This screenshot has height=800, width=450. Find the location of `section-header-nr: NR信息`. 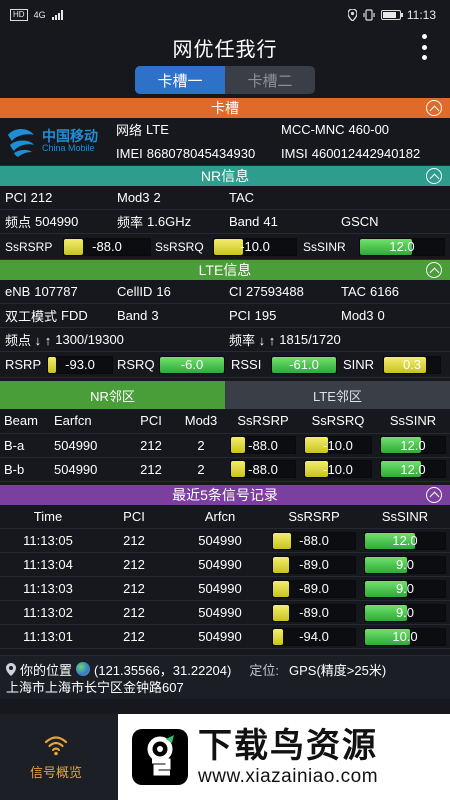

section-header-nr: NR信息 is located at coordinates (225, 176).